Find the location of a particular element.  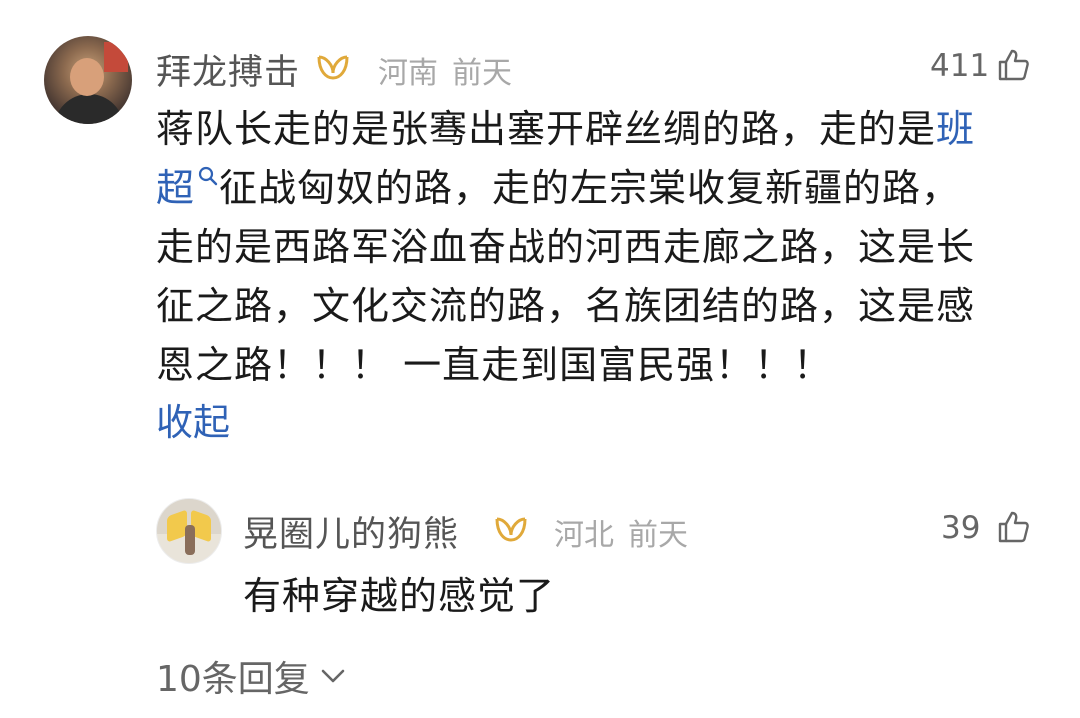

comment-time: 前天 is located at coordinates (482, 73).